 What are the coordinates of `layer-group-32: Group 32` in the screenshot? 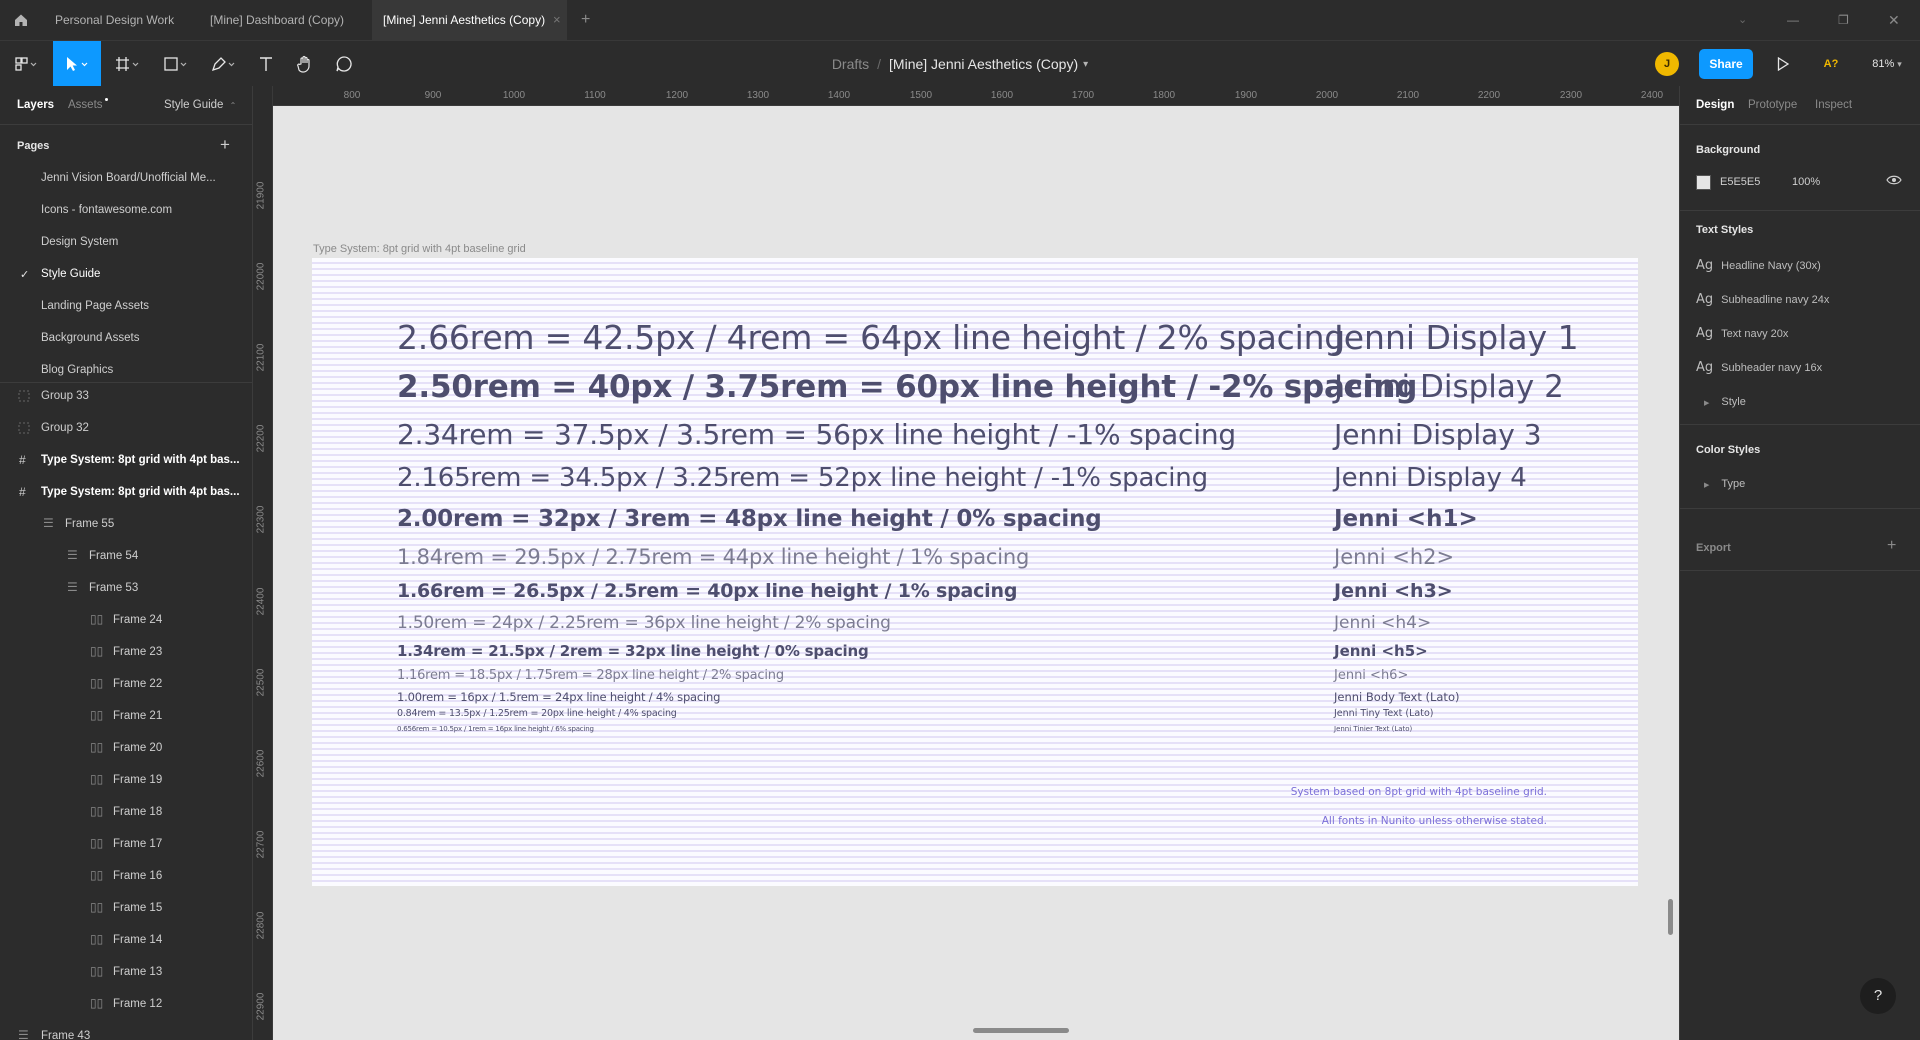 It's located at (65, 428).